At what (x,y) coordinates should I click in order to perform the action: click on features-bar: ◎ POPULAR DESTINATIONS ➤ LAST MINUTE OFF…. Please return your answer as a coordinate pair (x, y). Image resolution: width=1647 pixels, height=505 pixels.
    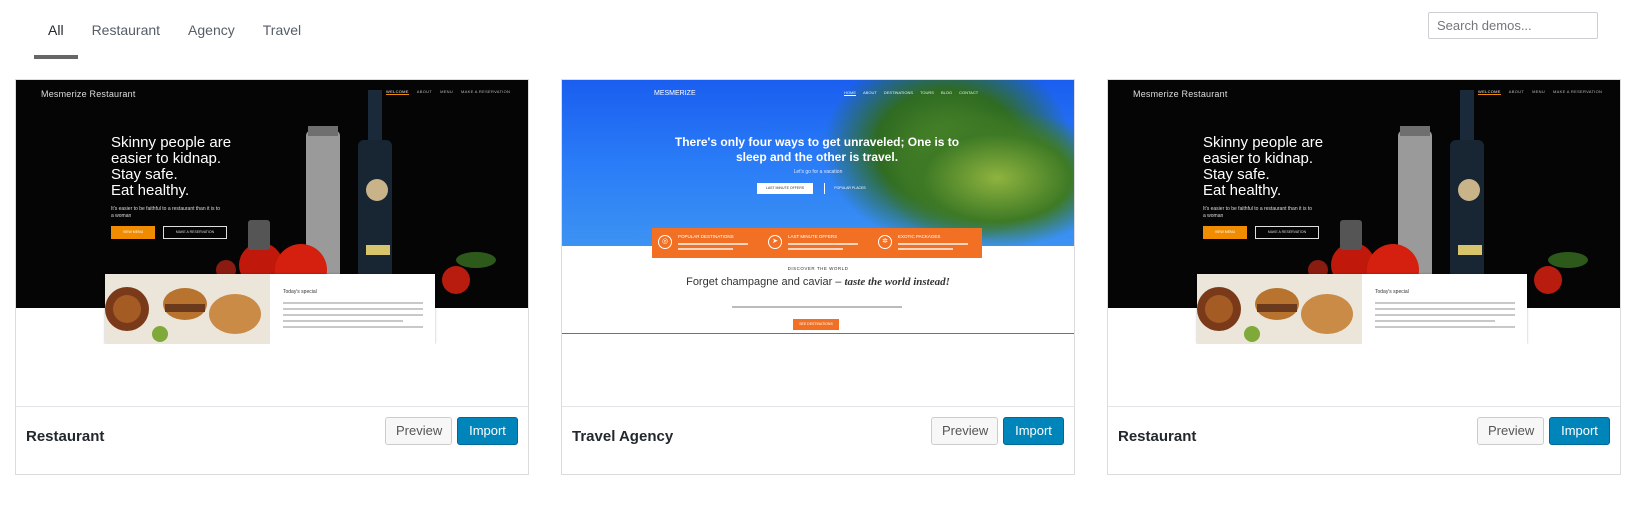
    Looking at the image, I should click on (817, 243).